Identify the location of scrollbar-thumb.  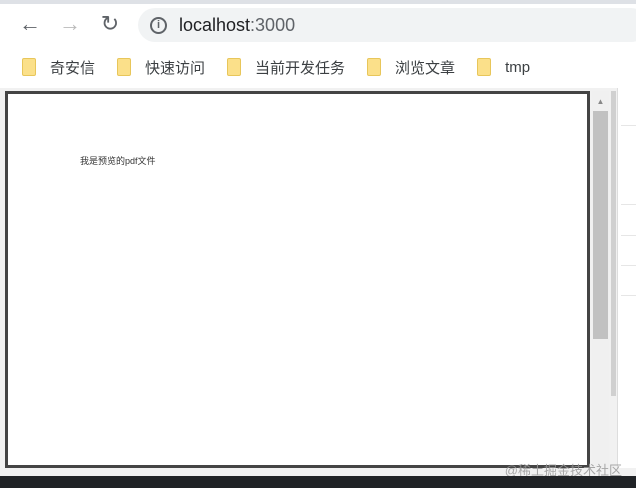
(600, 225).